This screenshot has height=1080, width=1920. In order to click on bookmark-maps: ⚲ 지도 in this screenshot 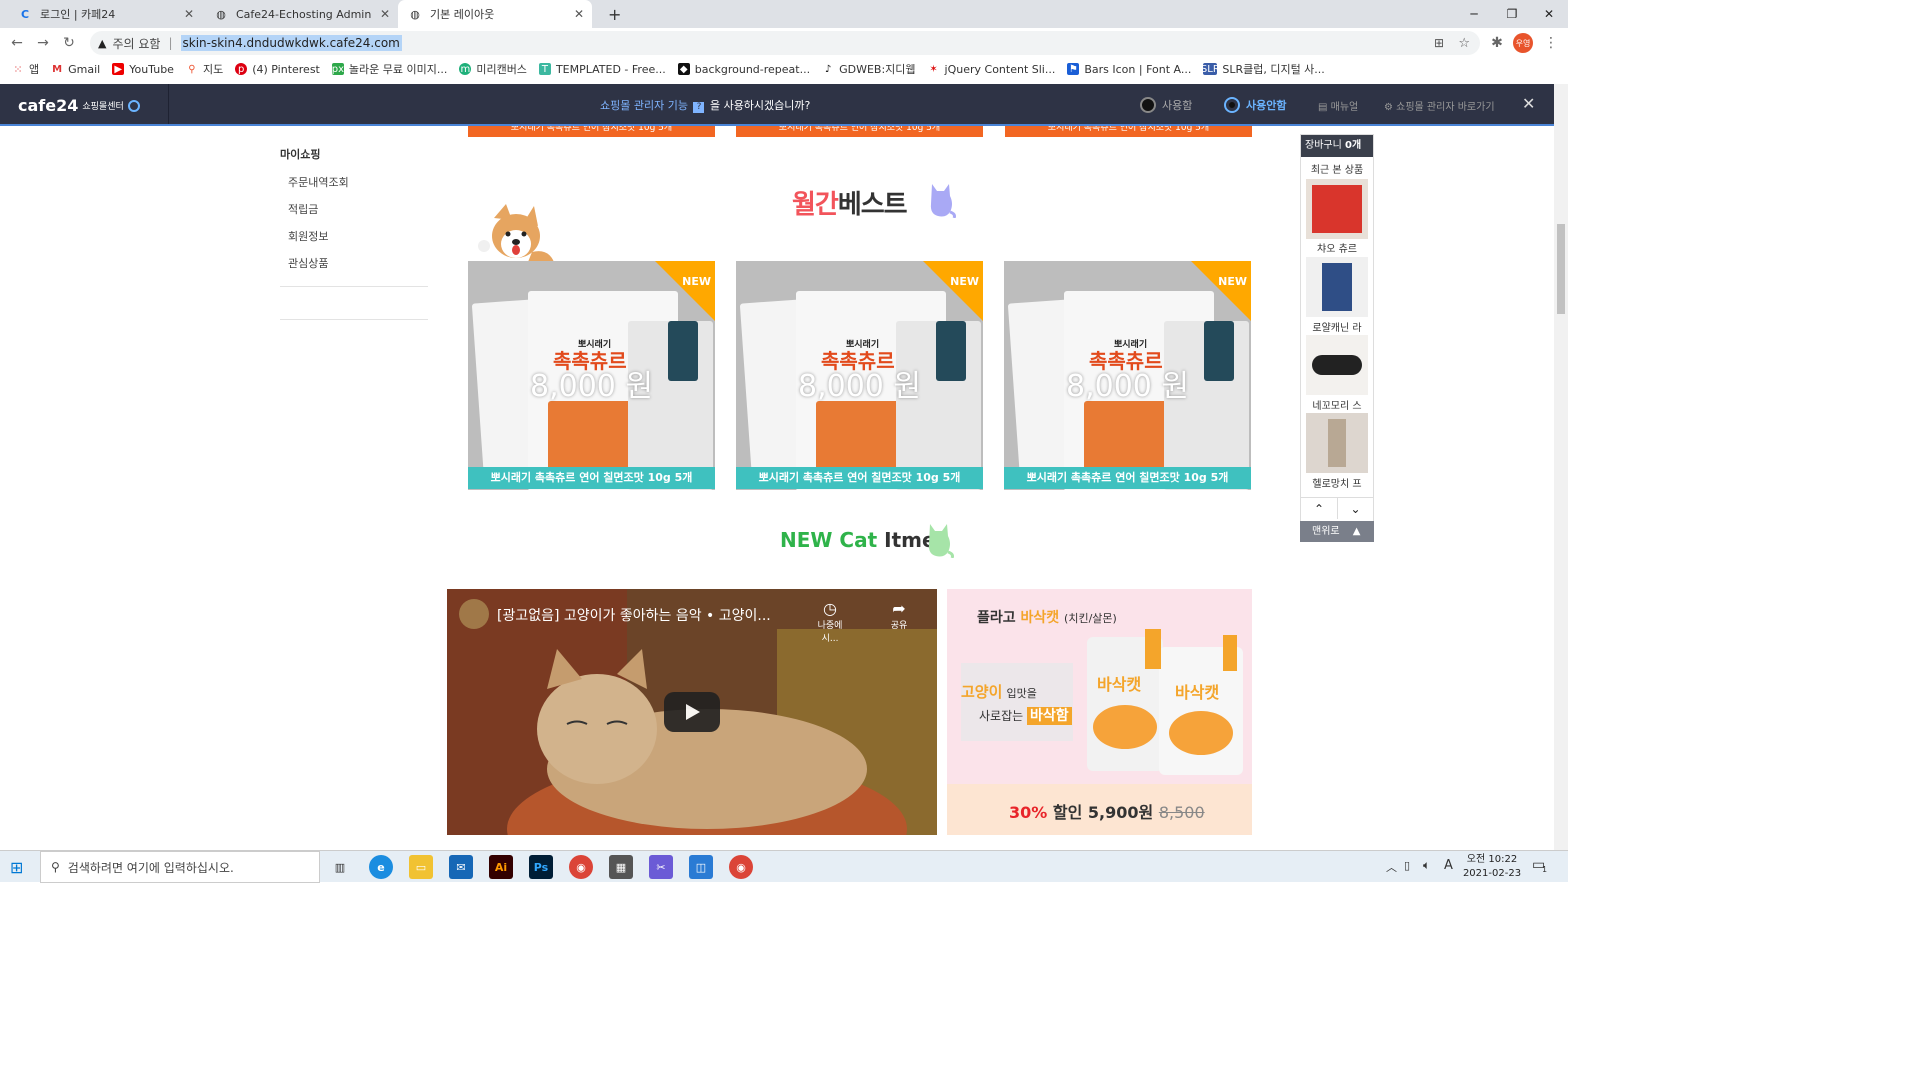, I will do `click(204, 69)`.